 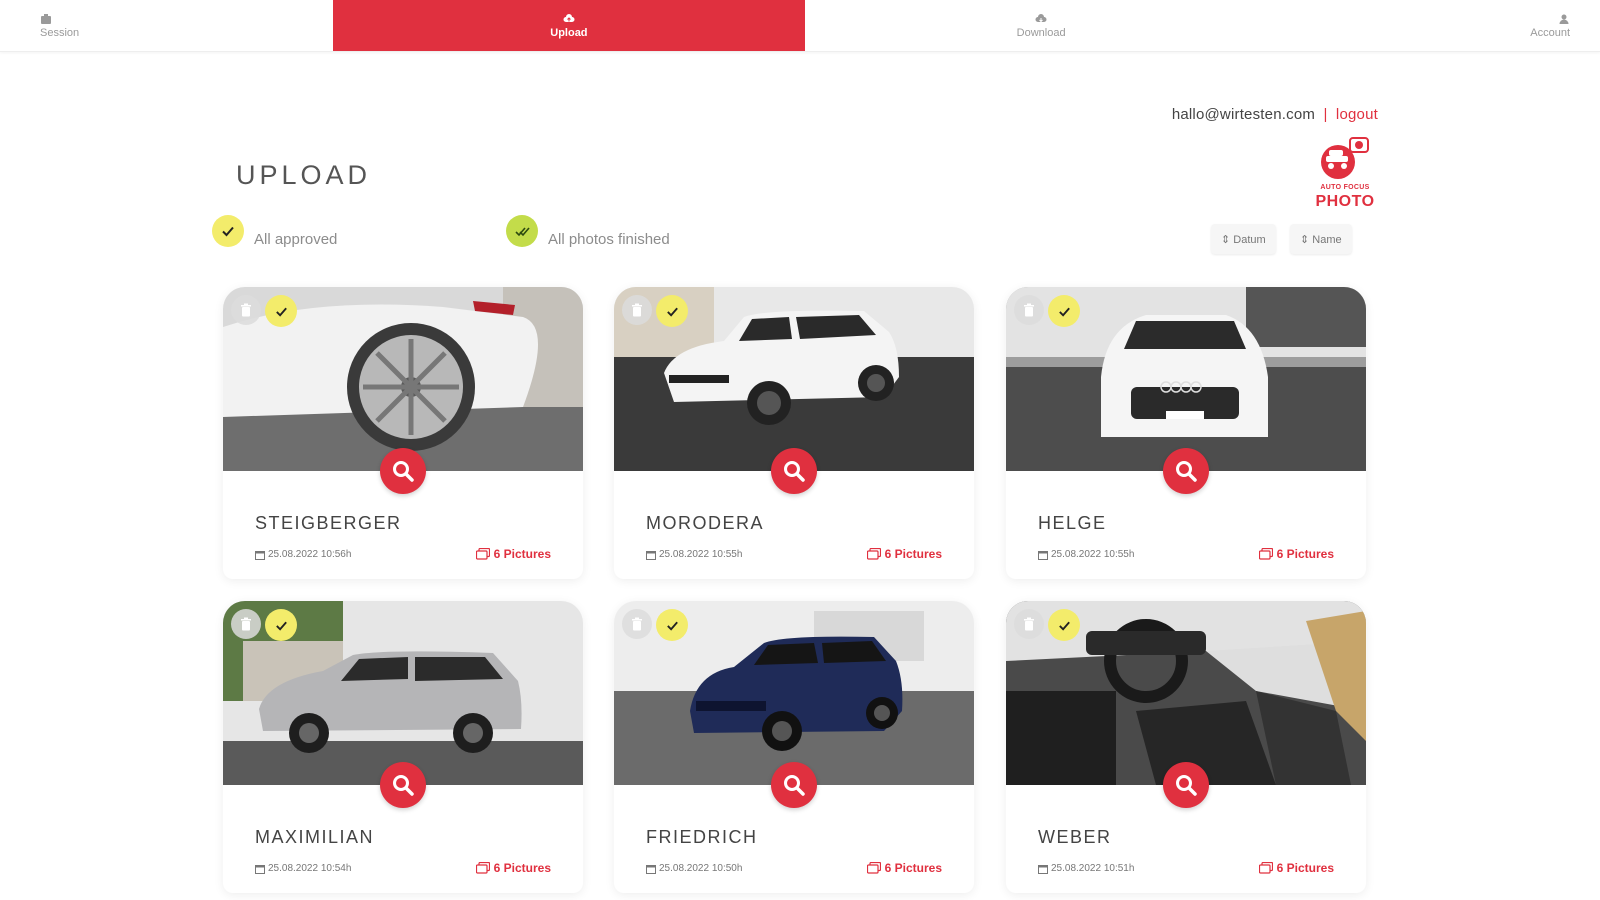 What do you see at coordinates (569, 17) in the screenshot?
I see `cloud-upload-icon` at bounding box center [569, 17].